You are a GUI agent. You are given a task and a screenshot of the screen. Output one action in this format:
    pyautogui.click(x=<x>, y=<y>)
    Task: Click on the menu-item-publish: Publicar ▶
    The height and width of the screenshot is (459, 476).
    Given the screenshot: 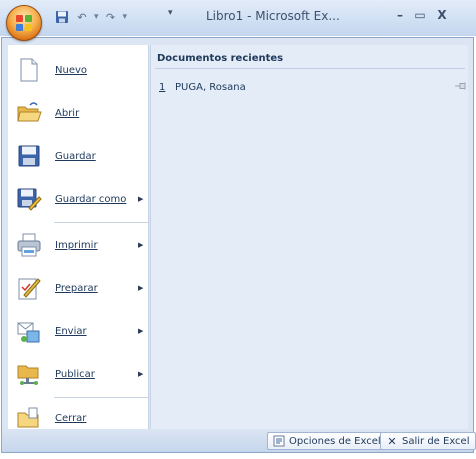 What is the action you would take?
    pyautogui.click(x=78, y=374)
    